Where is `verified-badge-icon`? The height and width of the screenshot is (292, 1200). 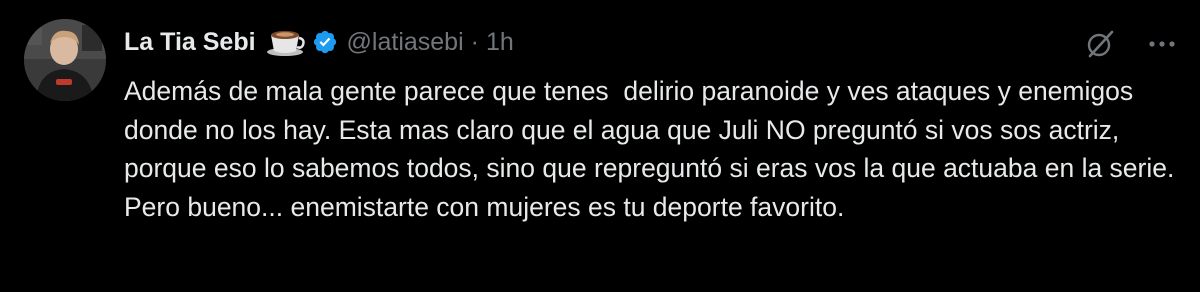
verified-badge-icon is located at coordinates (325, 42).